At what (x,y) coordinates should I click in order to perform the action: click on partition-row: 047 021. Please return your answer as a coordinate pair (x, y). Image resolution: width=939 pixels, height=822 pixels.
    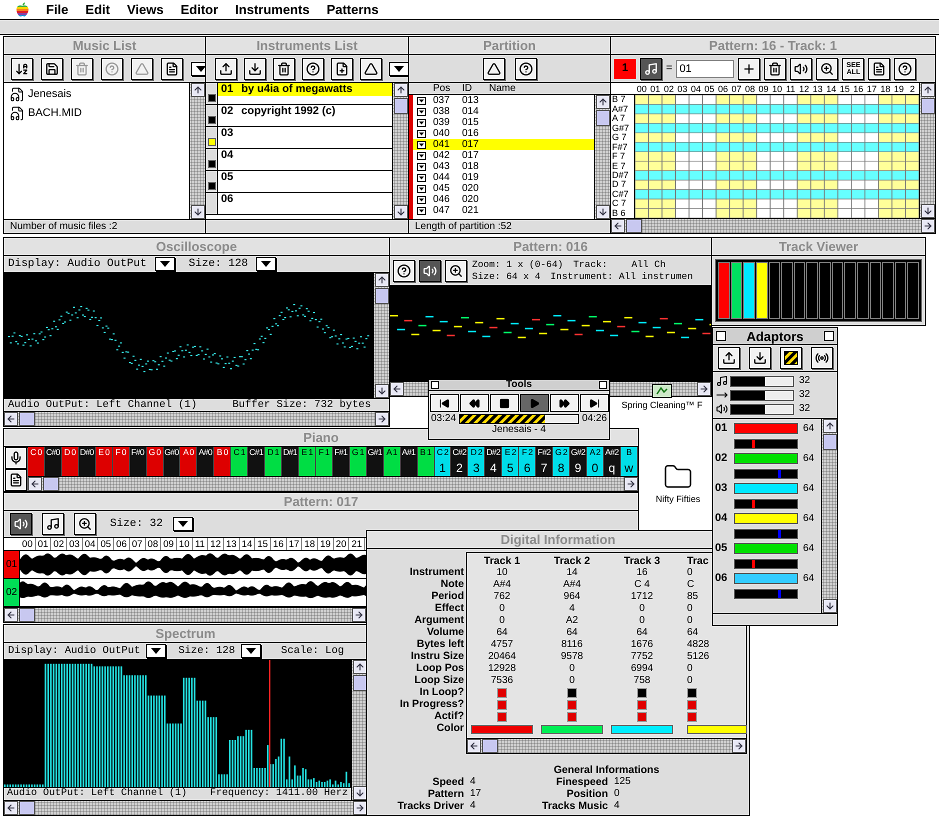
    Looking at the image, I should click on (503, 210).